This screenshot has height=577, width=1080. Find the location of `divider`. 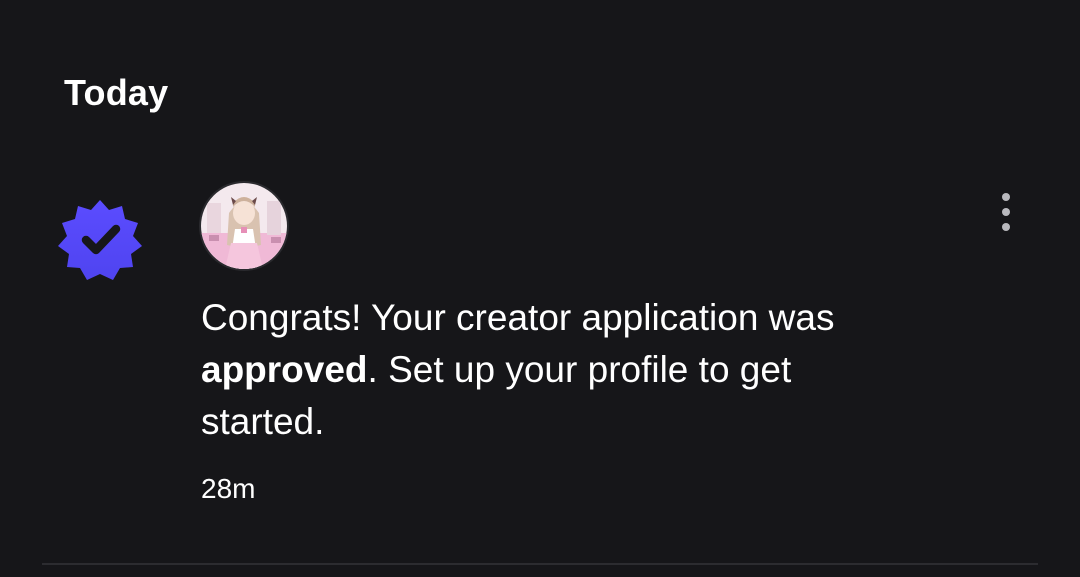

divider is located at coordinates (540, 564).